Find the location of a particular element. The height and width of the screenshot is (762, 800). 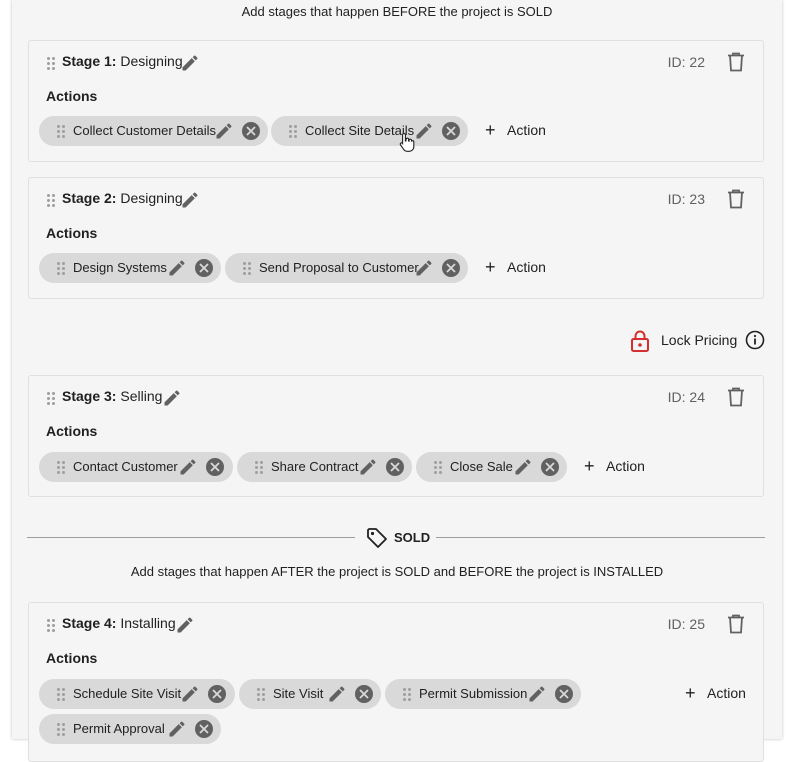

action-chip: Schedule Site Visit is located at coordinates (137, 694).